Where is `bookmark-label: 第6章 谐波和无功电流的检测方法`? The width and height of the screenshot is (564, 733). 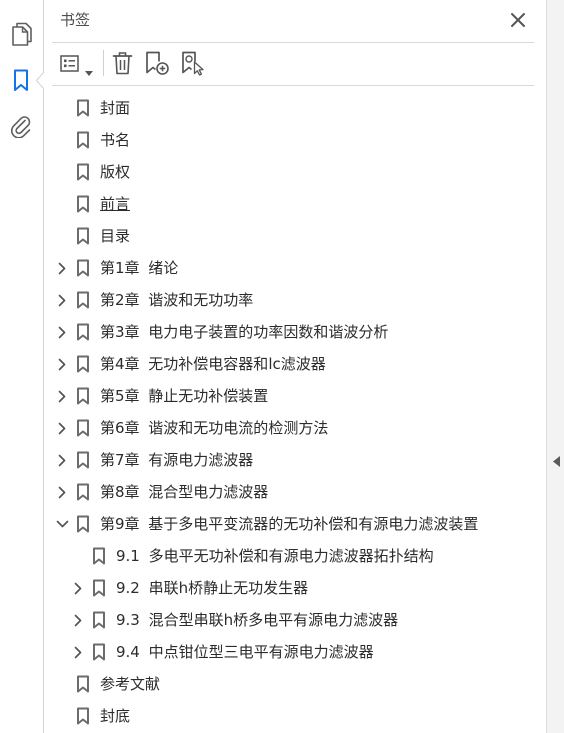 bookmark-label: 第6章 谐波和无功电流的检测方法 is located at coordinates (214, 428).